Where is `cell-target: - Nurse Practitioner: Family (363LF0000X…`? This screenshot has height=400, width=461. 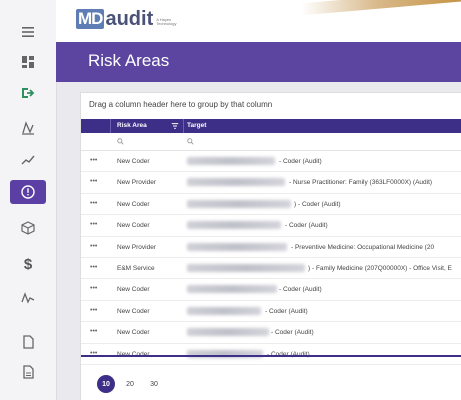 cell-target: - Nurse Practitioner: Family (363LF0000X… is located at coordinates (361, 183).